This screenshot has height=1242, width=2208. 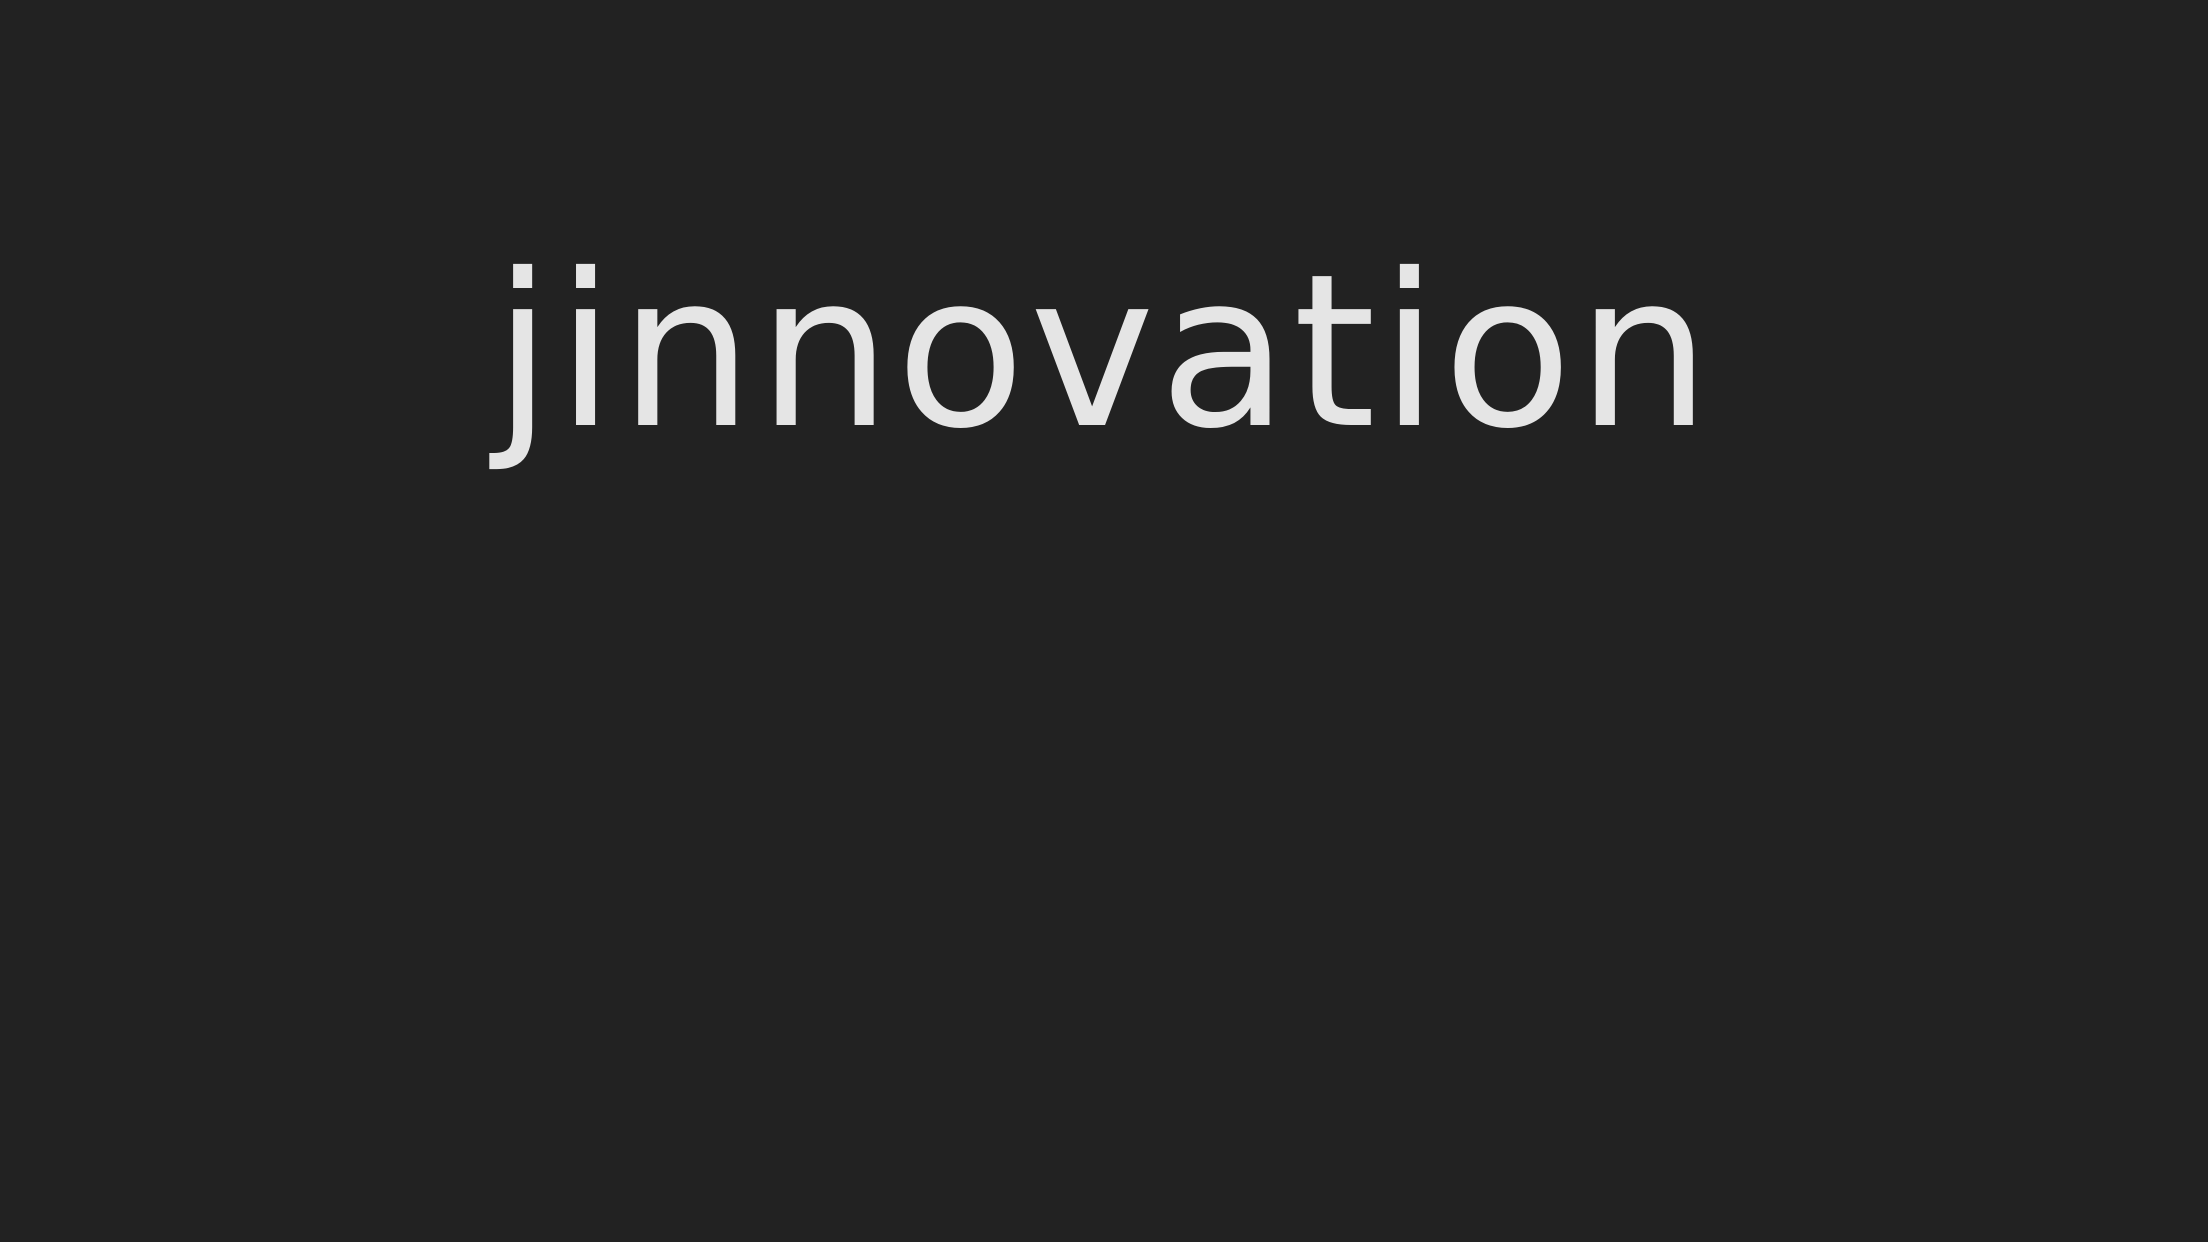 I want to click on brand-wordmark: jinnovation, so click(x=1104, y=351).